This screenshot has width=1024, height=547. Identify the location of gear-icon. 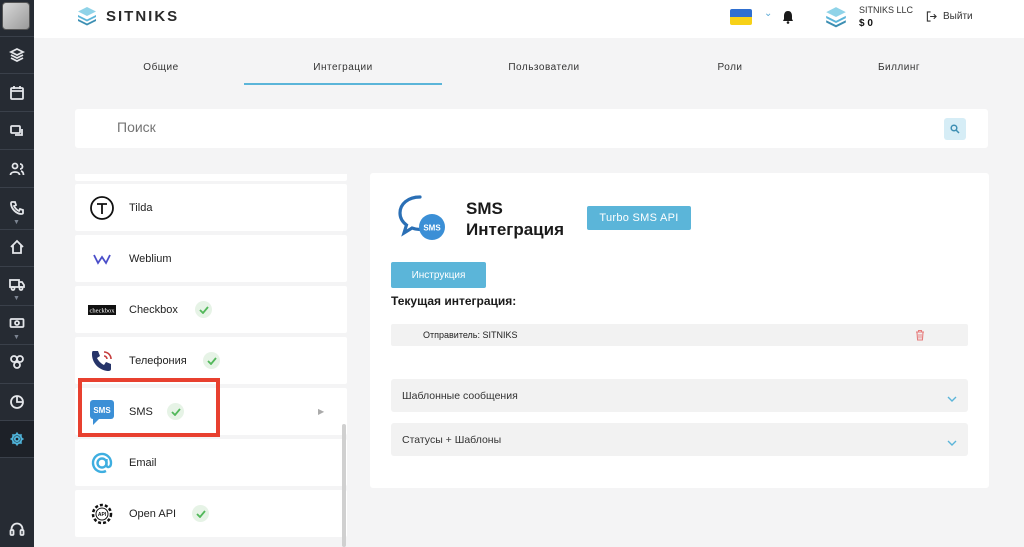
(17, 439).